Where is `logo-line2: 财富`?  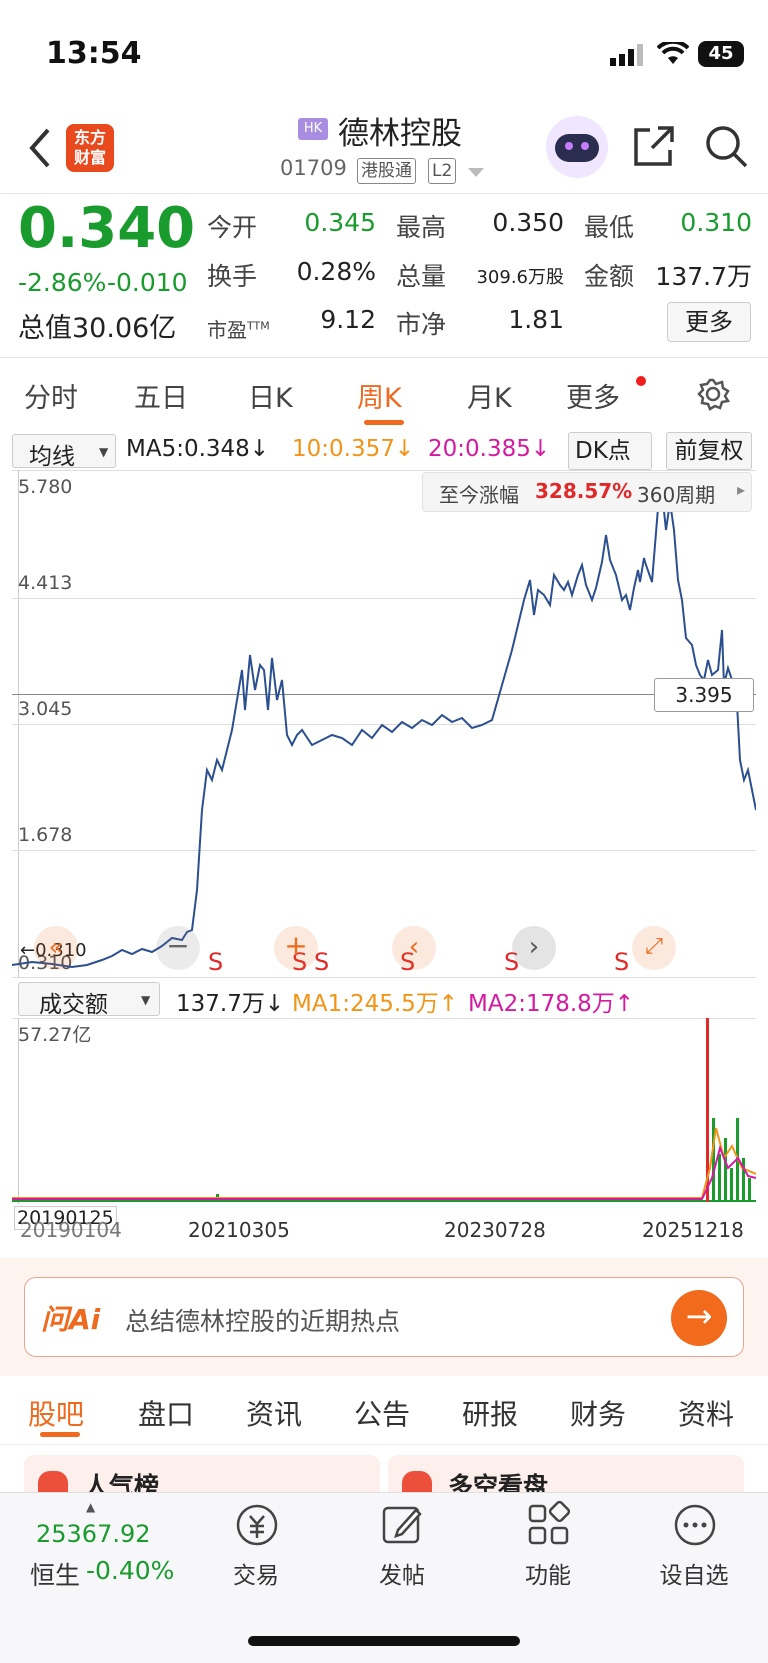 logo-line2: 财富 is located at coordinates (89, 157).